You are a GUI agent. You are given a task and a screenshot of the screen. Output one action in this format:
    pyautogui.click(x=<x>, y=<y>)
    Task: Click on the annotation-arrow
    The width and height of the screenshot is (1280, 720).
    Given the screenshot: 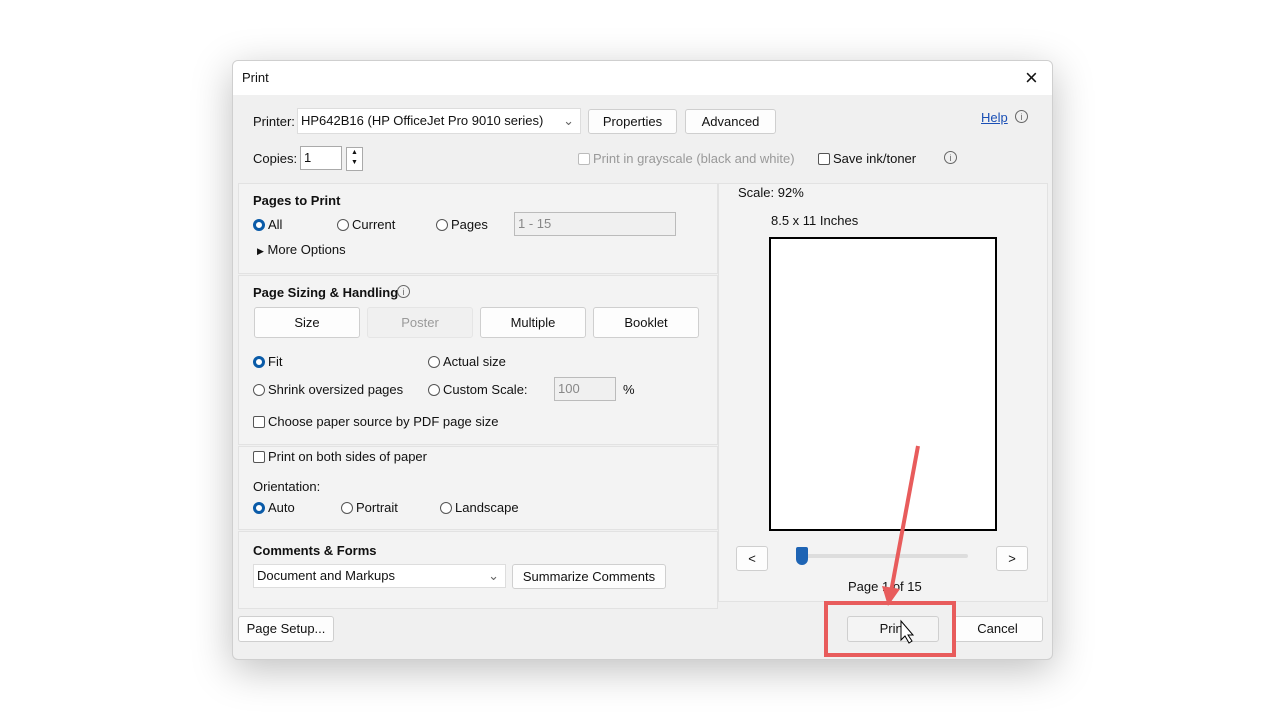 What is the action you would take?
    pyautogui.click(x=901, y=544)
    